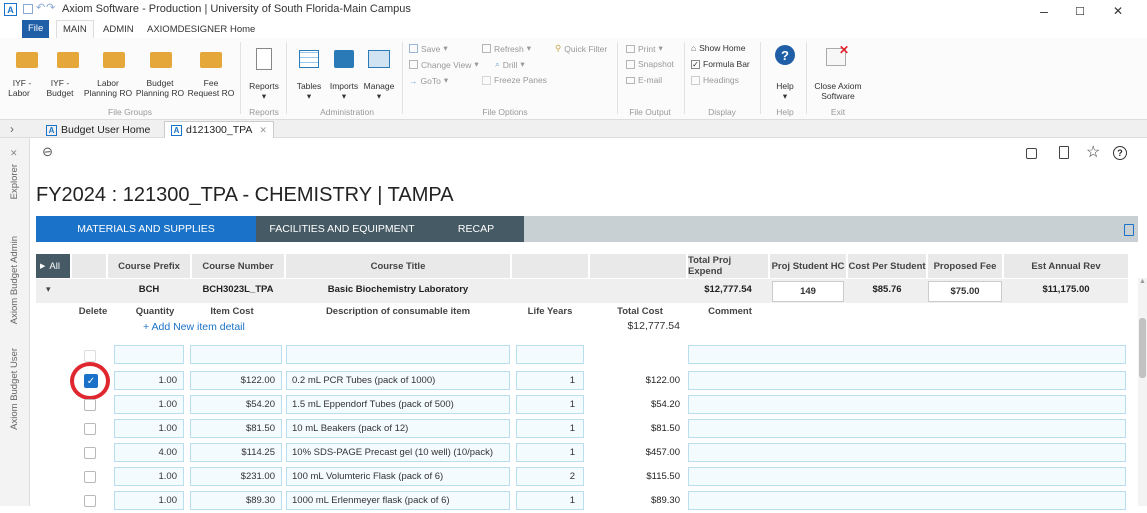 This screenshot has width=1147, height=513. Describe the element at coordinates (785, 91) in the screenshot. I see `help-button: Help ▾` at that location.